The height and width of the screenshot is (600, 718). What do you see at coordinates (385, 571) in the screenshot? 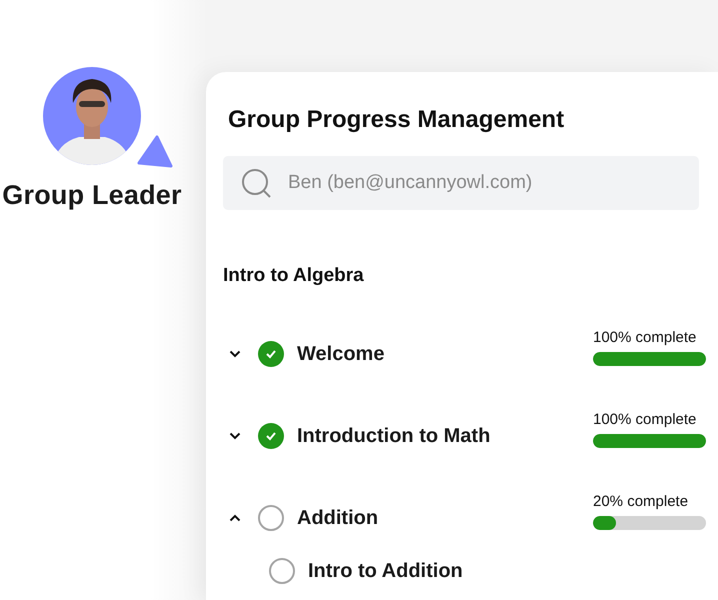
I see `lesson-title: Intro to Addition` at bounding box center [385, 571].